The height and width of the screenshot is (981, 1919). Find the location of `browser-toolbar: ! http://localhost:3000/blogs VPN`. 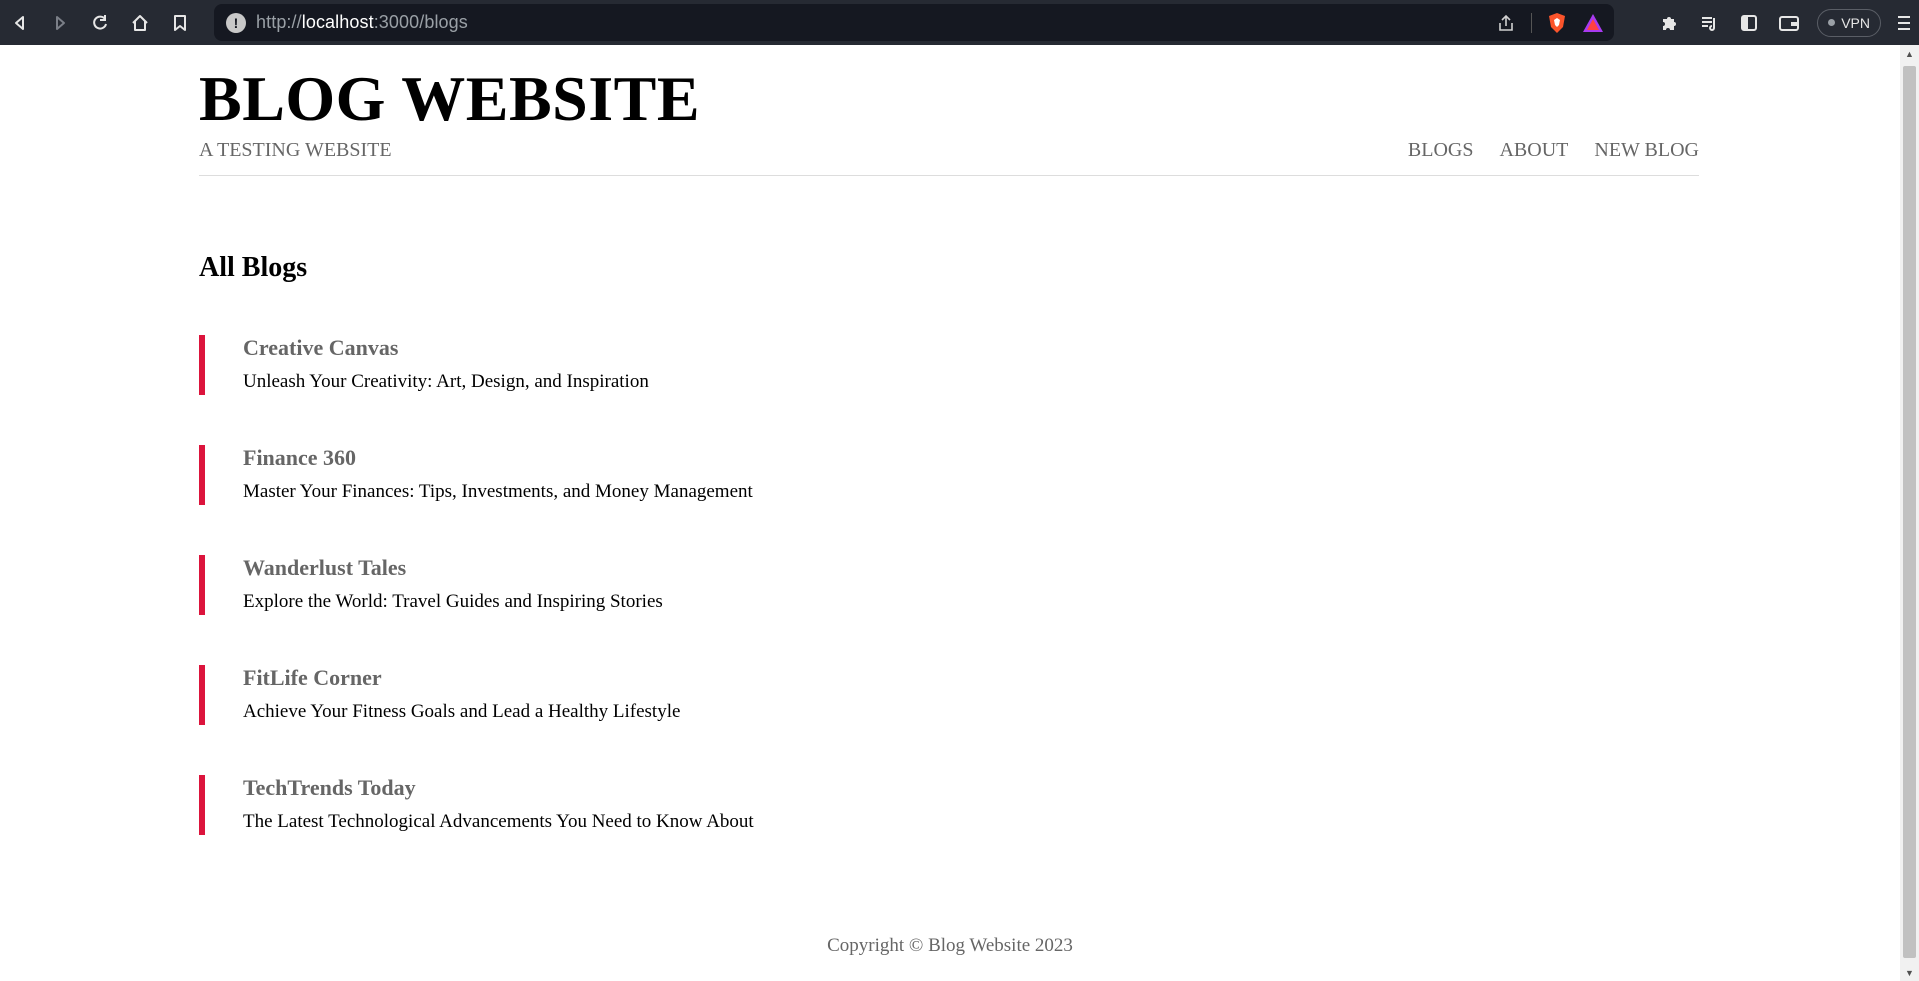

browser-toolbar: ! http://localhost:3000/blogs VPN is located at coordinates (959, 22).